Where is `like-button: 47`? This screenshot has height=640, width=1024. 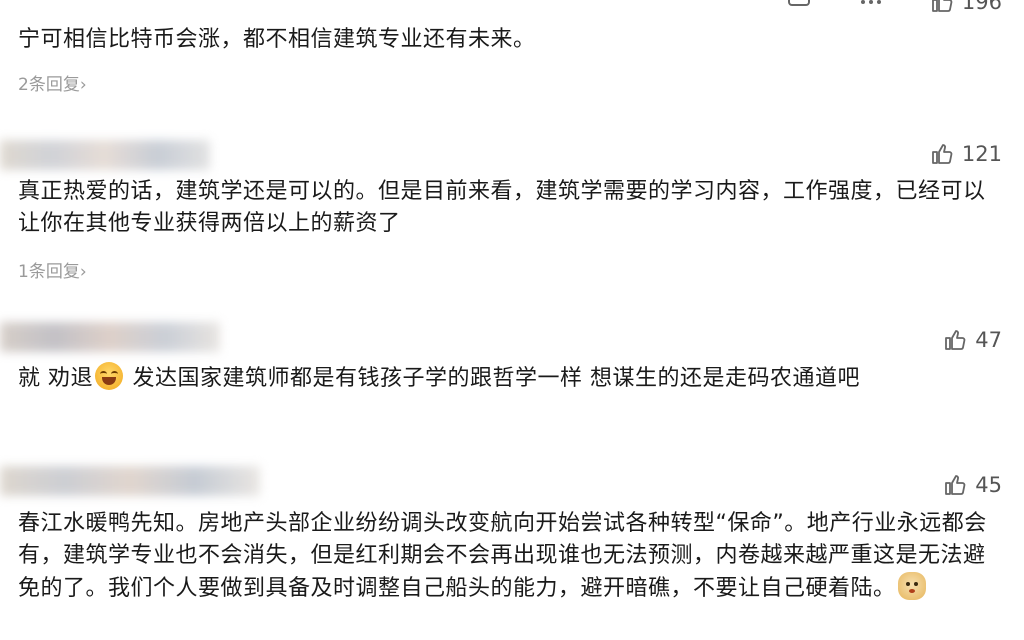 like-button: 47 is located at coordinates (972, 340).